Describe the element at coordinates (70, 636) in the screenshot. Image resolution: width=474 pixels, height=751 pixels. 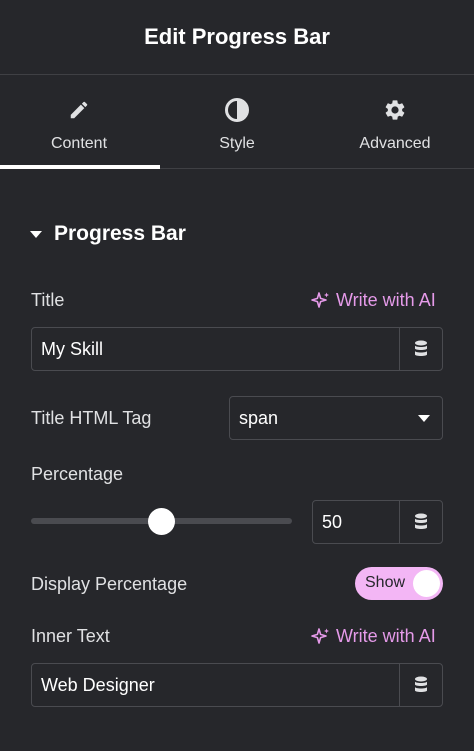
I see `inner-text-label: Inner Text` at that location.